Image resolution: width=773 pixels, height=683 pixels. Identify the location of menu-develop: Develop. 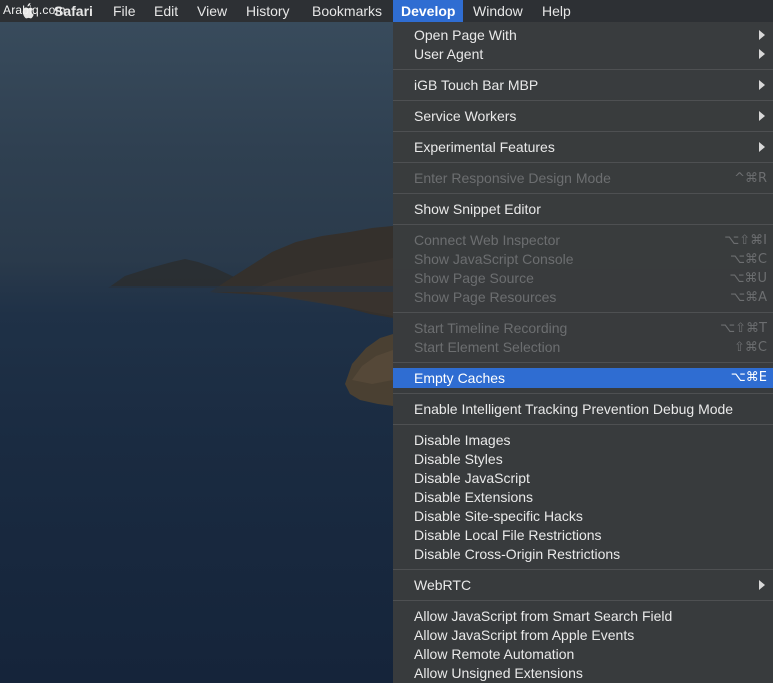
(428, 11).